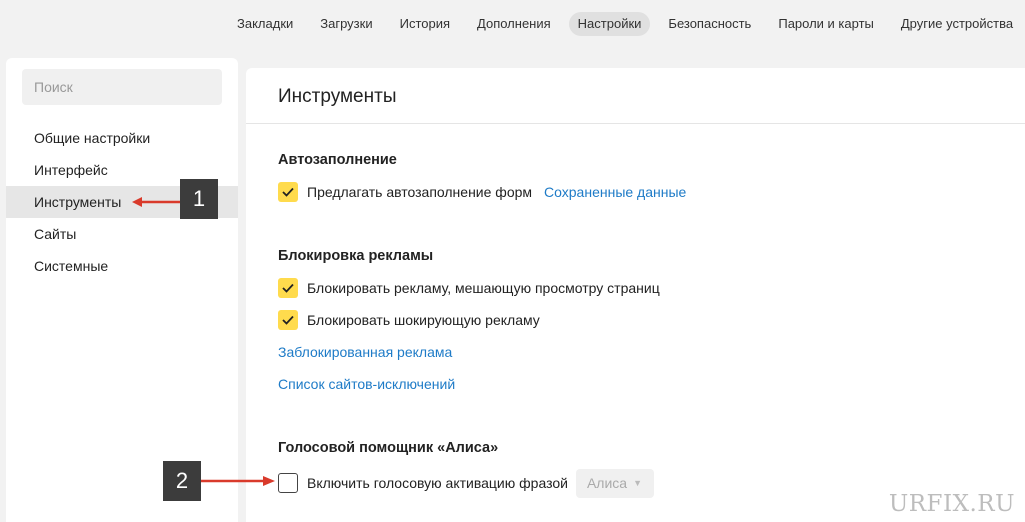 This screenshot has width=1025, height=522. What do you see at coordinates (366, 384) in the screenshot?
I see `exception-sites-link: Список сайтов-исключений` at bounding box center [366, 384].